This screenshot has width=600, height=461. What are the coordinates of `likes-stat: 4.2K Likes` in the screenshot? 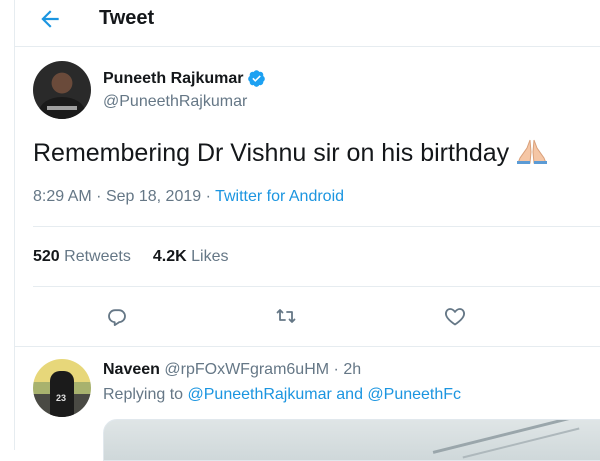 It's located at (191, 256).